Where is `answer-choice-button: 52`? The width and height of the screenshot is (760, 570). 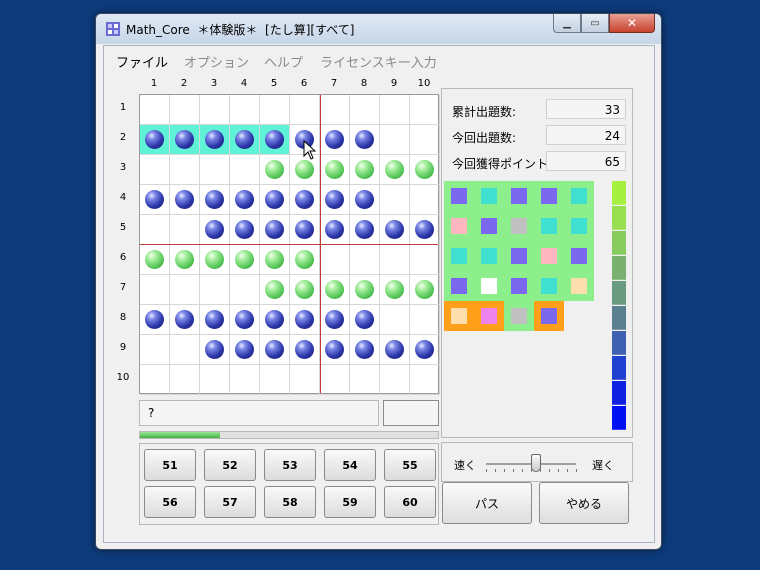 answer-choice-button: 52 is located at coordinates (230, 465).